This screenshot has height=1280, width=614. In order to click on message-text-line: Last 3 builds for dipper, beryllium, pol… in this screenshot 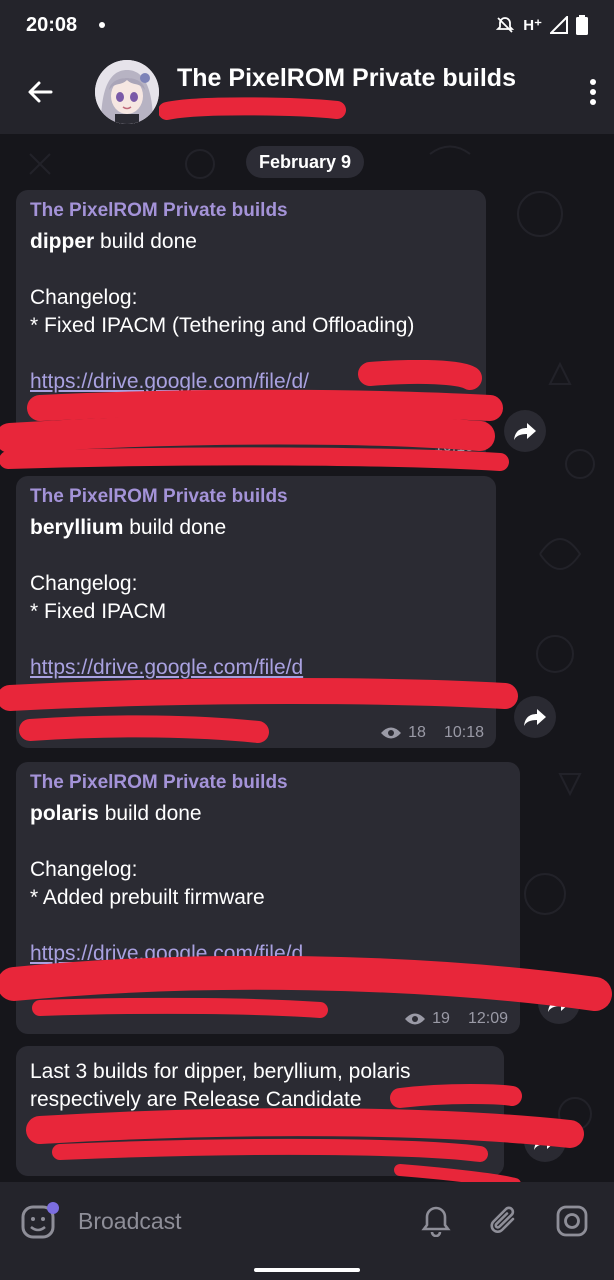, I will do `click(220, 1071)`.